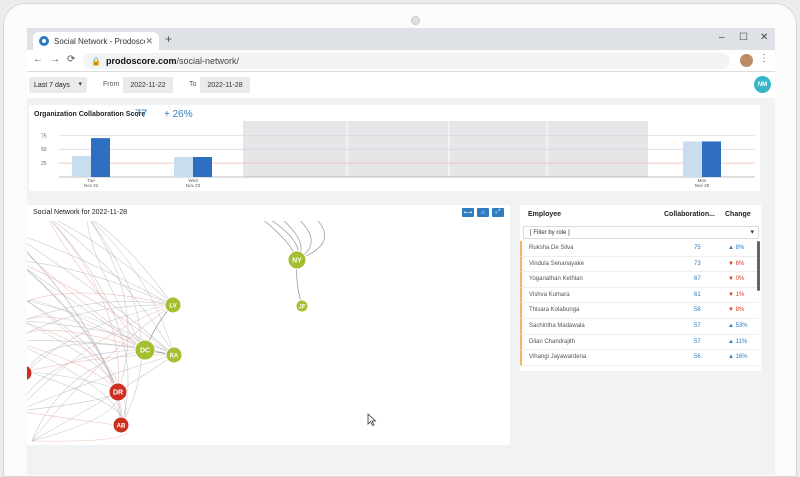  I want to click on role-filter-label: [ Filter by role ], so click(550, 232).